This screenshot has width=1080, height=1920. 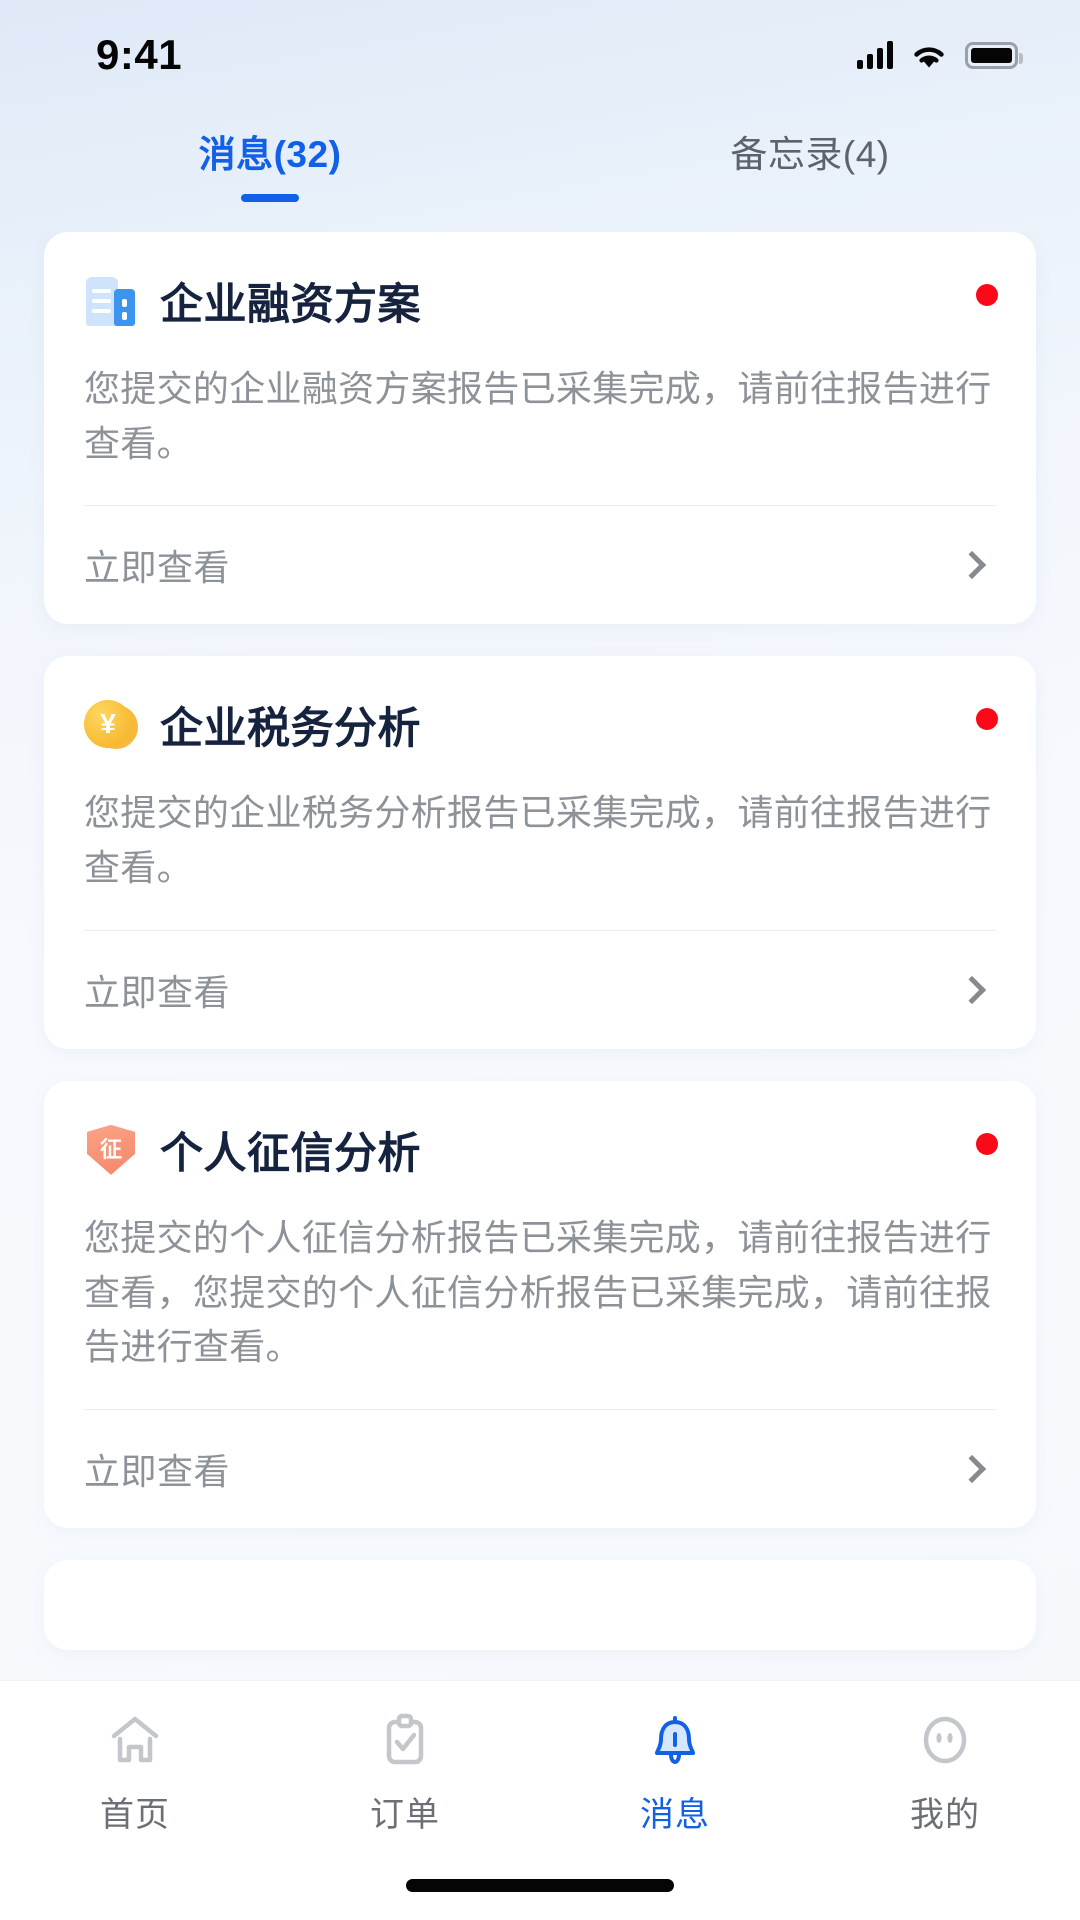 What do you see at coordinates (540, 1605) in the screenshot?
I see `message-card-partial` at bounding box center [540, 1605].